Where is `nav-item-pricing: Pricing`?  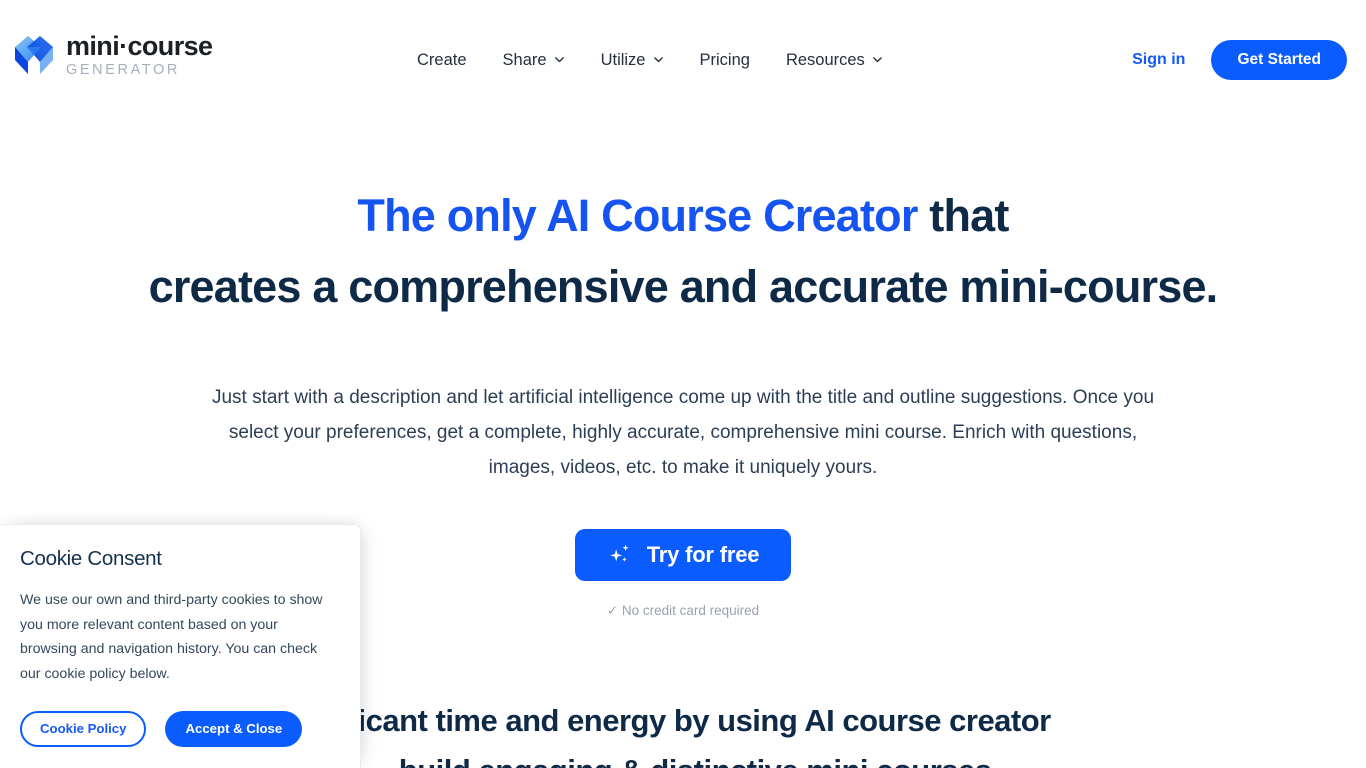
nav-item-pricing: Pricing is located at coordinates (725, 60).